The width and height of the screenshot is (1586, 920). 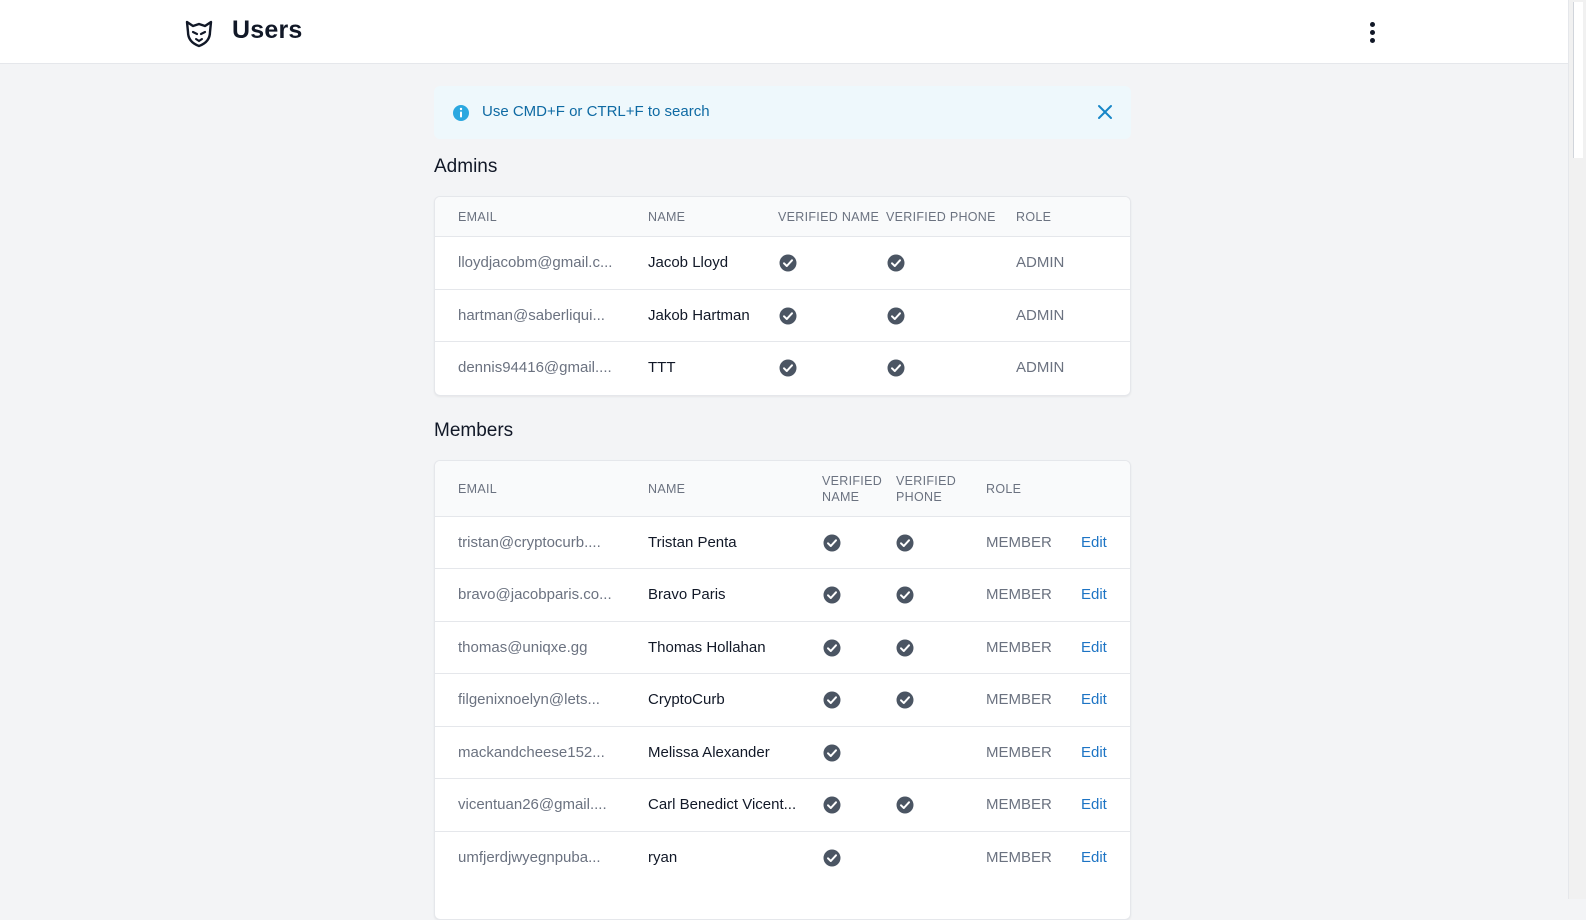 What do you see at coordinates (687, 594) in the screenshot?
I see `name-cell: Bravo Paris` at bounding box center [687, 594].